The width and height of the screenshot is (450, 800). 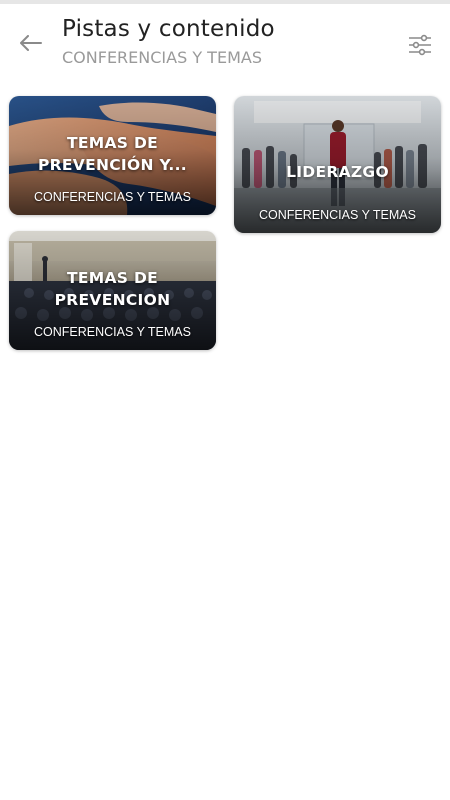 What do you see at coordinates (337, 172) in the screenshot?
I see `card-title: LIDERAZGO` at bounding box center [337, 172].